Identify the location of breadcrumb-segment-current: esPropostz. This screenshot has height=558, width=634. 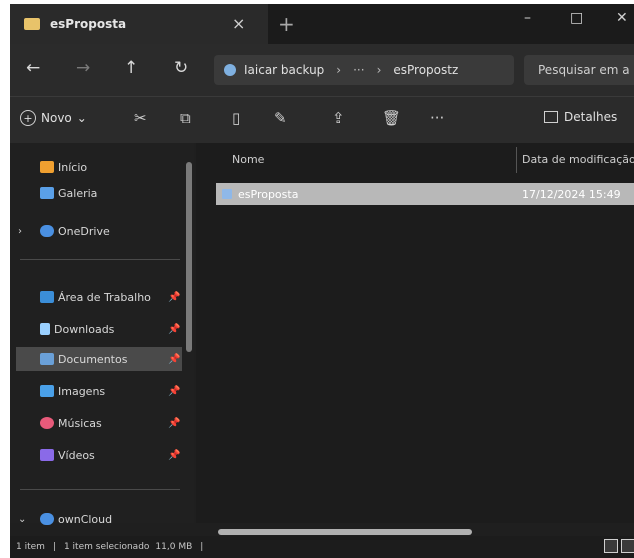
(425, 70).